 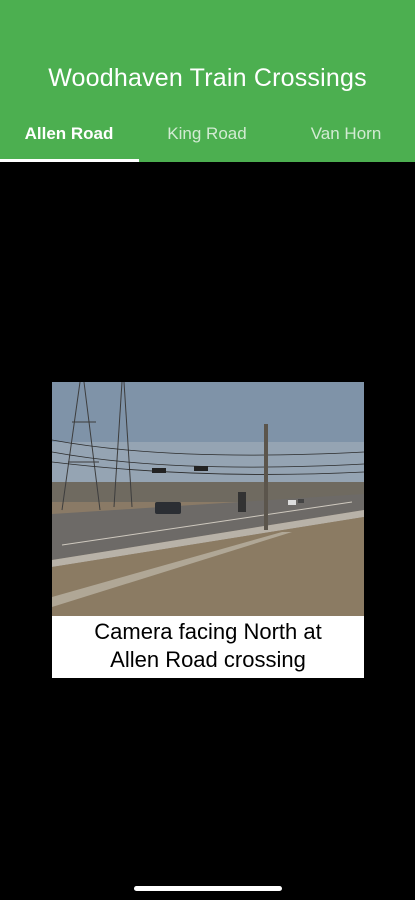 I want to click on home-indicator, so click(x=208, y=888).